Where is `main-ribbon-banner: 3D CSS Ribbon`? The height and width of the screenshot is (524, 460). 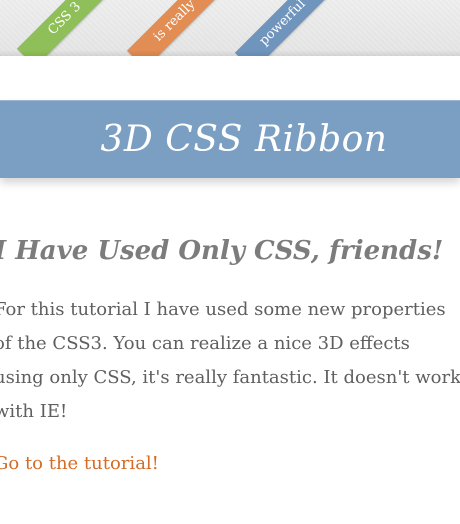 main-ribbon-banner: 3D CSS Ribbon is located at coordinates (230, 139).